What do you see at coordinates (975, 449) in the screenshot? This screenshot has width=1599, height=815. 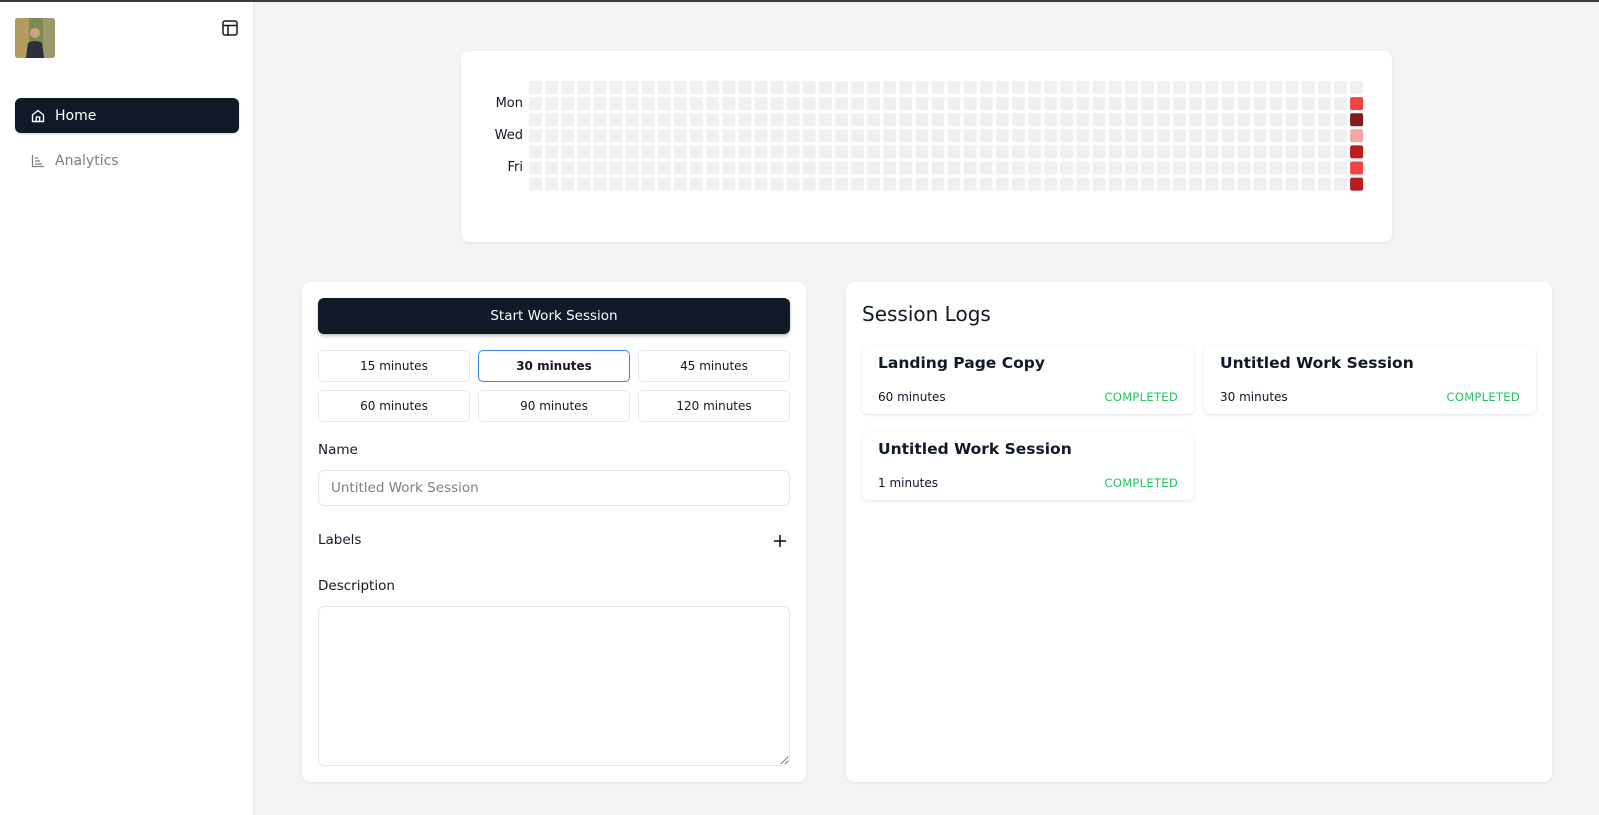 I see `session-log-title: Untitled Work Session` at bounding box center [975, 449].